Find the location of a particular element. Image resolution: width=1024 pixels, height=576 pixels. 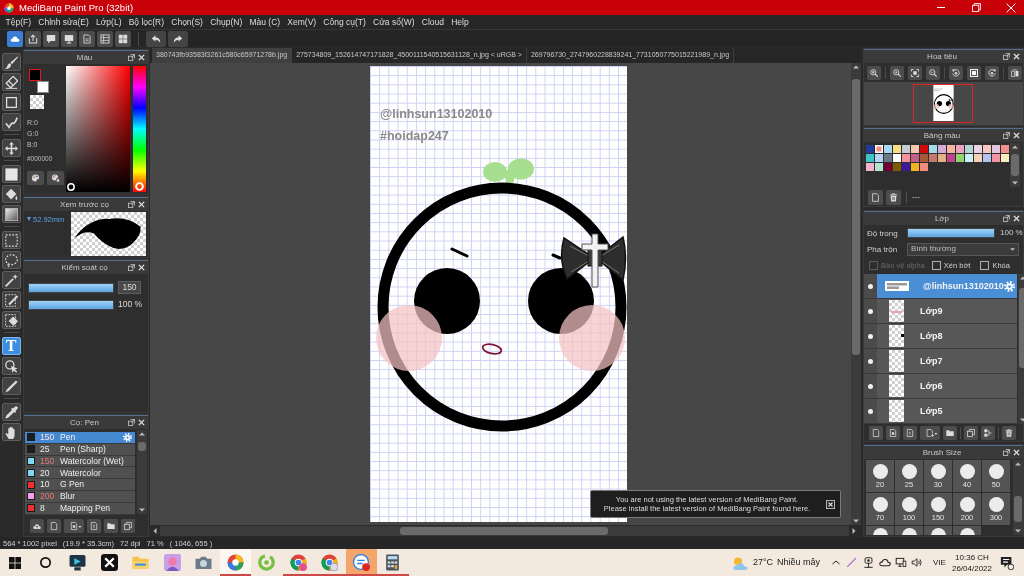

menu-item: Cloud is located at coordinates (433, 22).